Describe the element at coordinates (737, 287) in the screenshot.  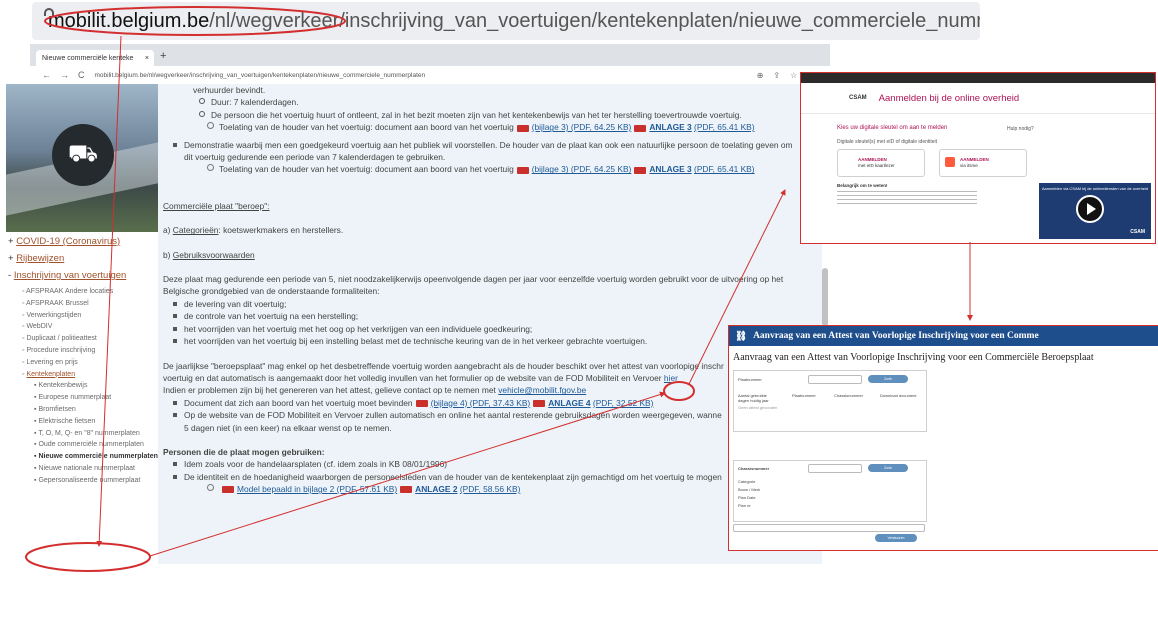
I see `arrow-hier-to-csam` at that location.